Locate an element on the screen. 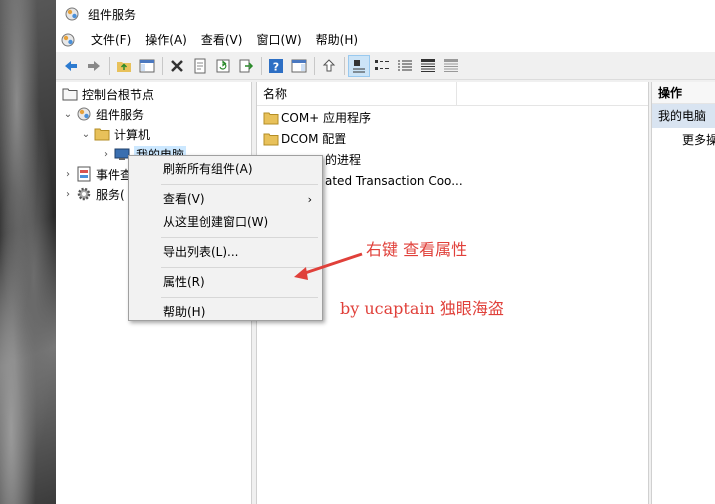 The height and width of the screenshot is (504, 715). up-level-button is located at coordinates (124, 66).